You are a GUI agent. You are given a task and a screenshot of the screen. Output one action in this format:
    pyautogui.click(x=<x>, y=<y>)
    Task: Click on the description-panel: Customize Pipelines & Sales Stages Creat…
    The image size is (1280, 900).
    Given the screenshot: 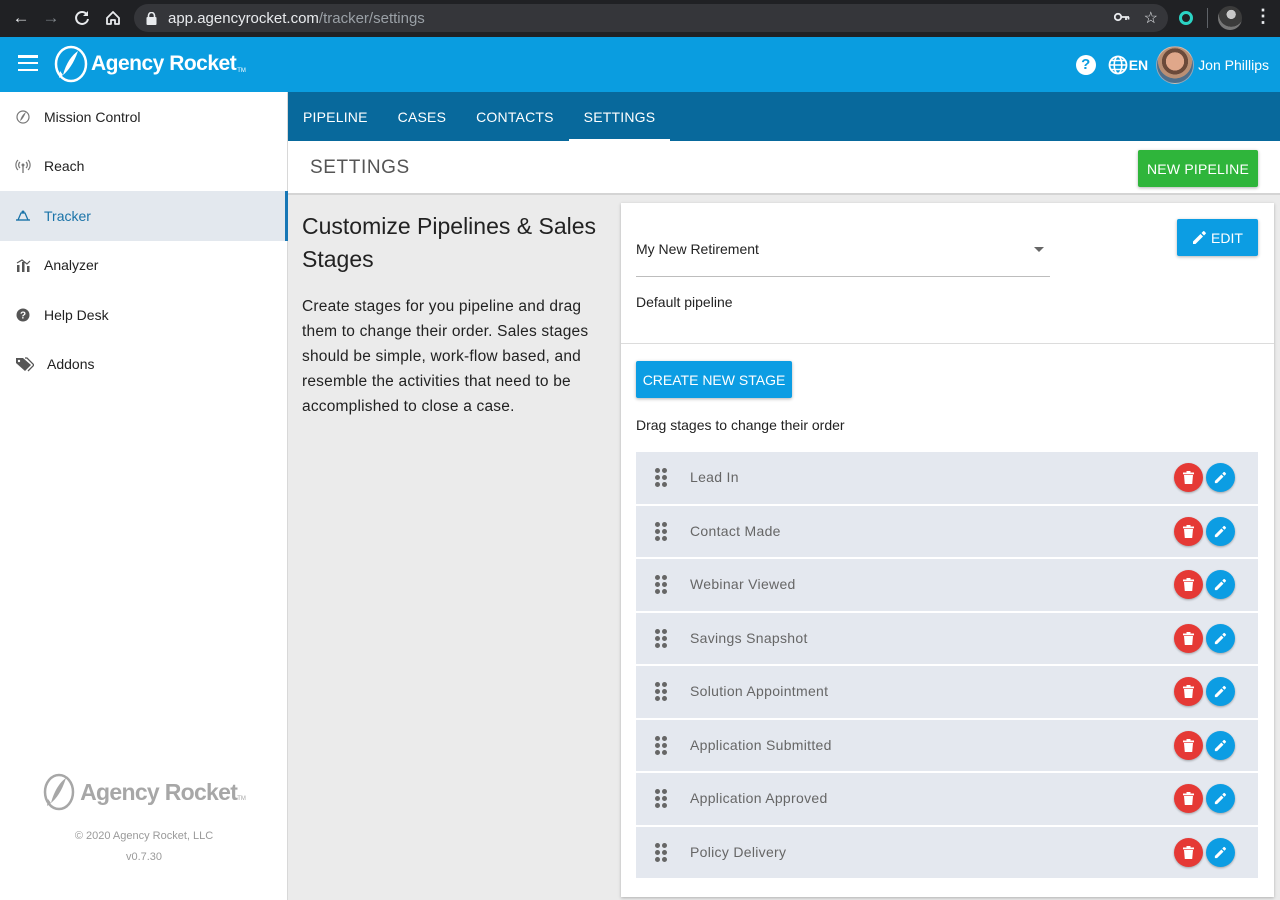 What is the action you would take?
    pyautogui.click(x=452, y=314)
    